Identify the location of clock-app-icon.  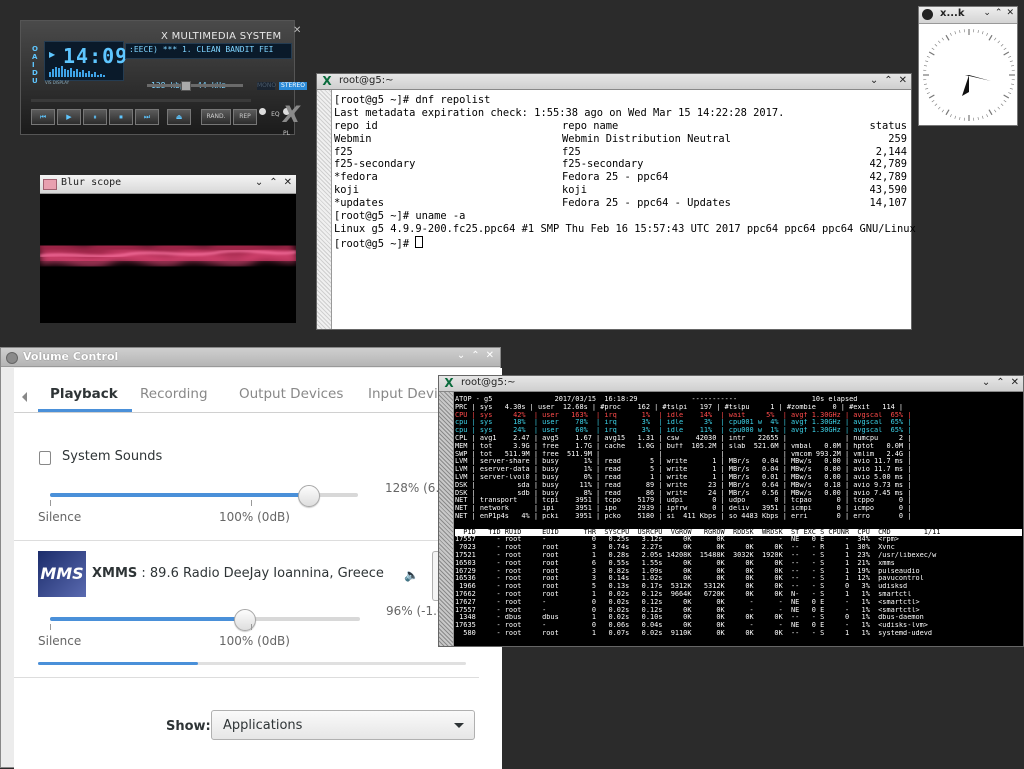
(927, 14).